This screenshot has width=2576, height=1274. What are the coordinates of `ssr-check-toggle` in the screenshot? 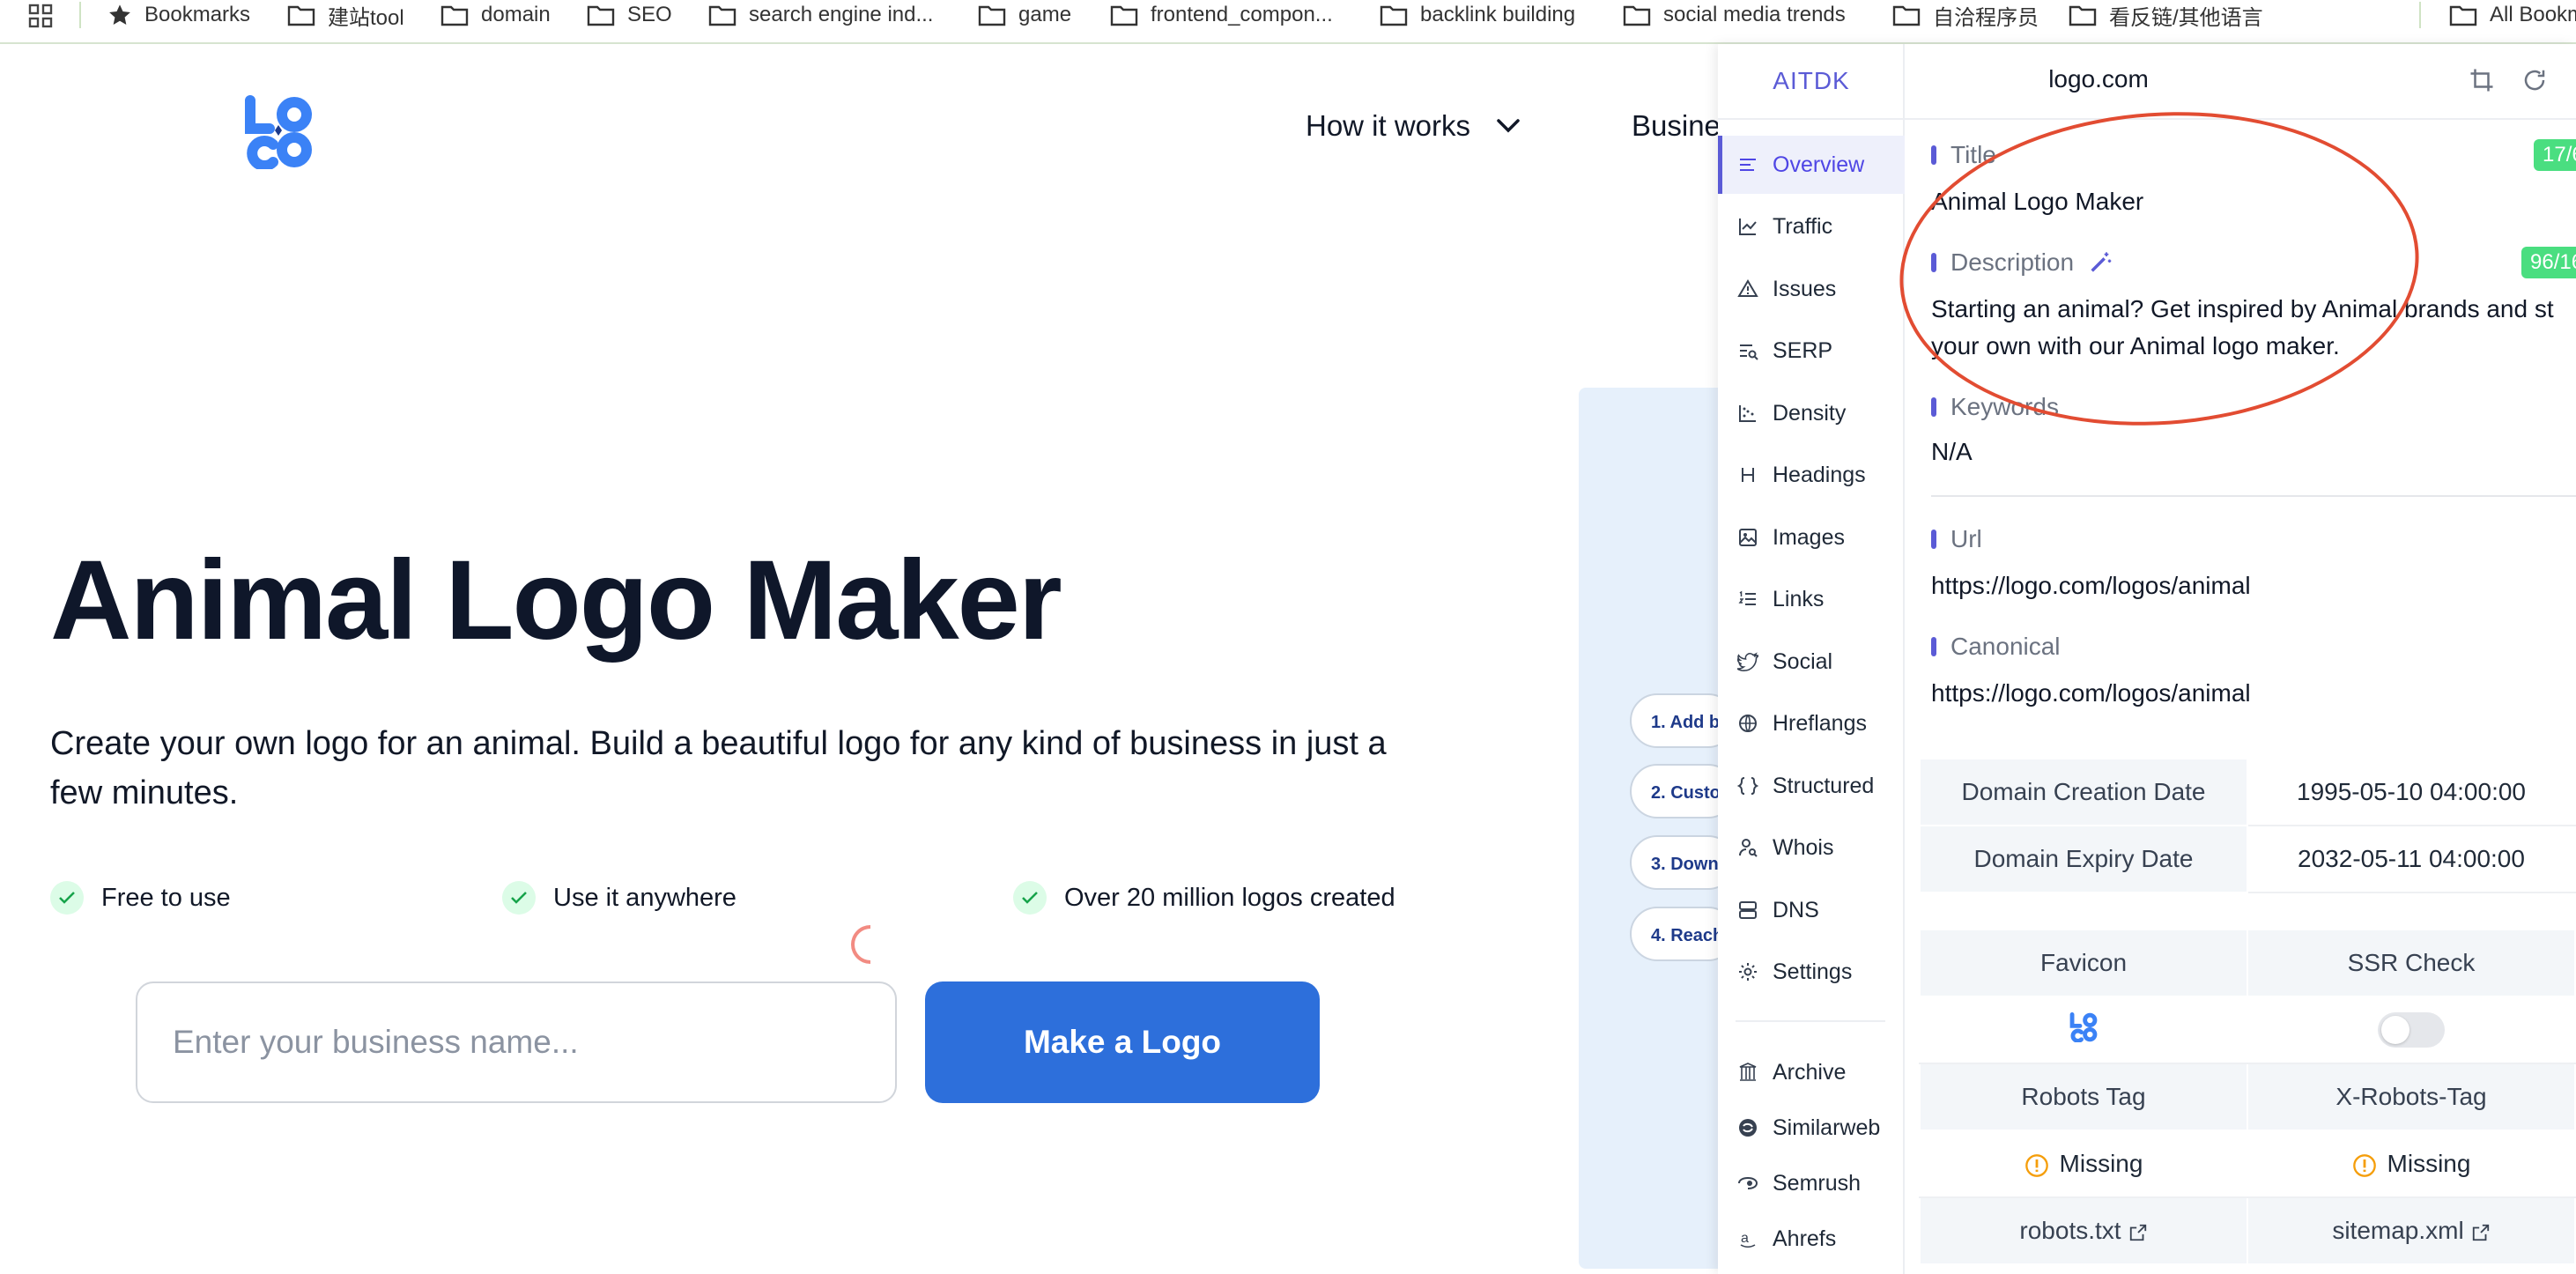 It's located at (2411, 1030).